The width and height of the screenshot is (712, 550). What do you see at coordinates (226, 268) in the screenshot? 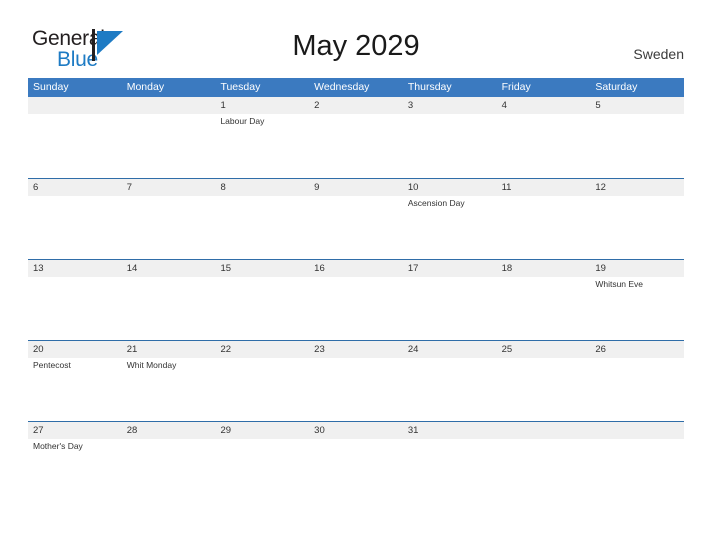
I see `day-number: 15` at bounding box center [226, 268].